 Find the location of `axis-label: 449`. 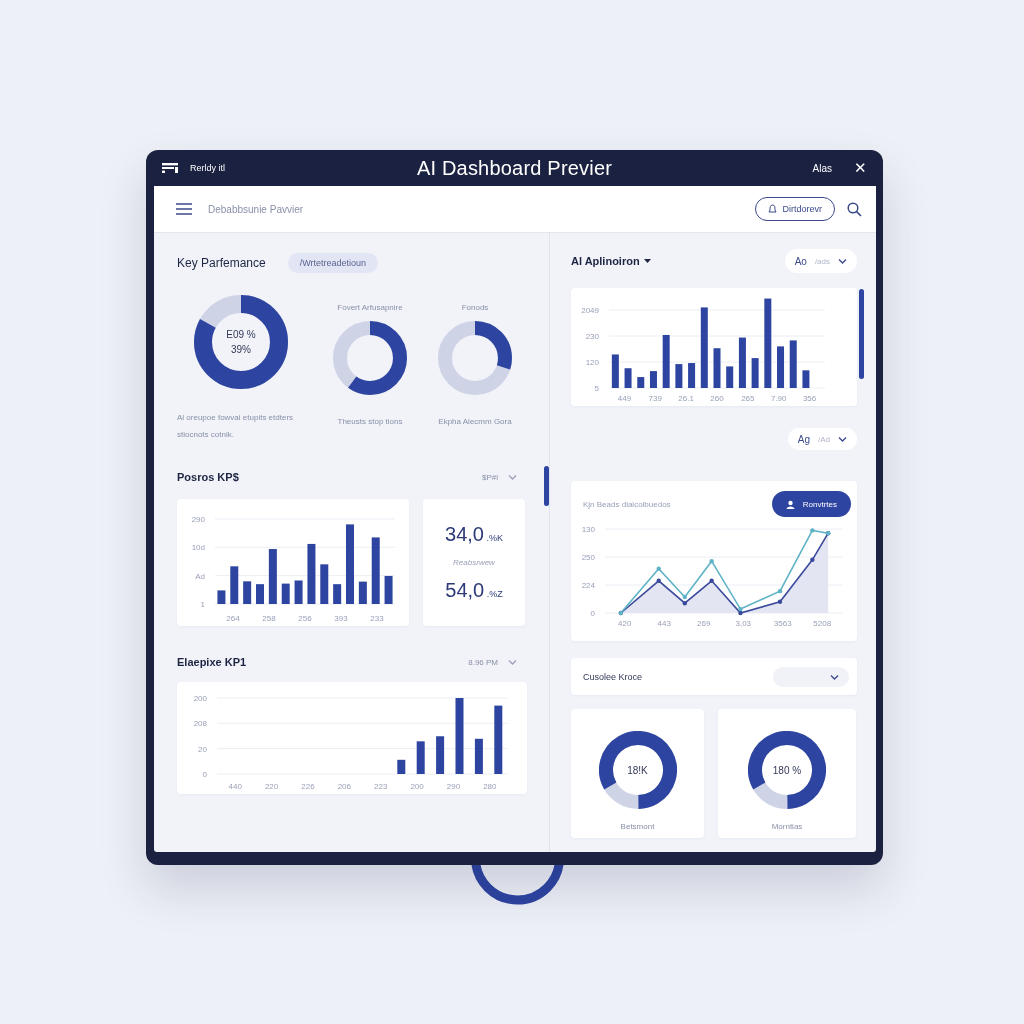

axis-label: 449 is located at coordinates (624, 398).